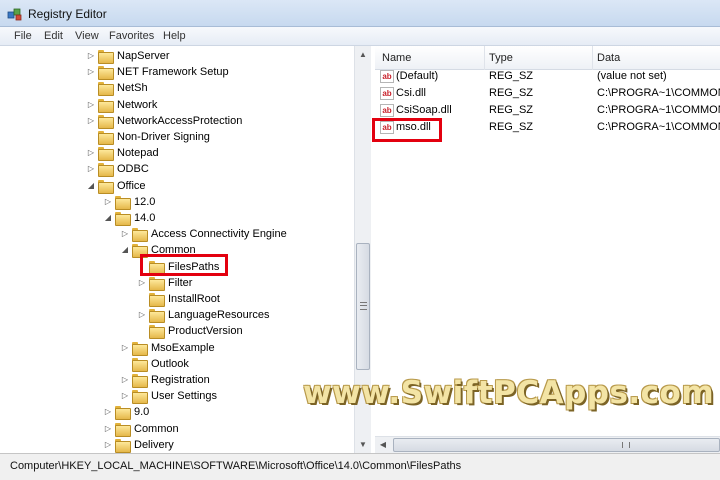 The image size is (720, 480). What do you see at coordinates (396, 58) in the screenshot?
I see `column-header-name: Name` at bounding box center [396, 58].